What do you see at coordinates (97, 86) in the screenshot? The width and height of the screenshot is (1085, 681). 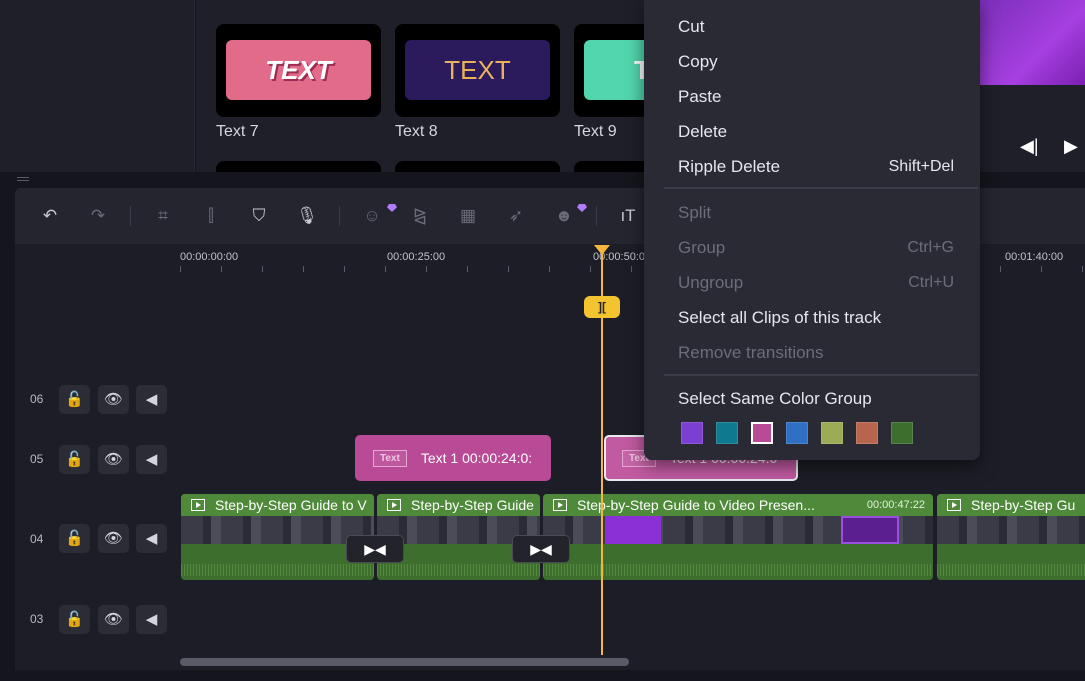 I see `media-category-panel` at bounding box center [97, 86].